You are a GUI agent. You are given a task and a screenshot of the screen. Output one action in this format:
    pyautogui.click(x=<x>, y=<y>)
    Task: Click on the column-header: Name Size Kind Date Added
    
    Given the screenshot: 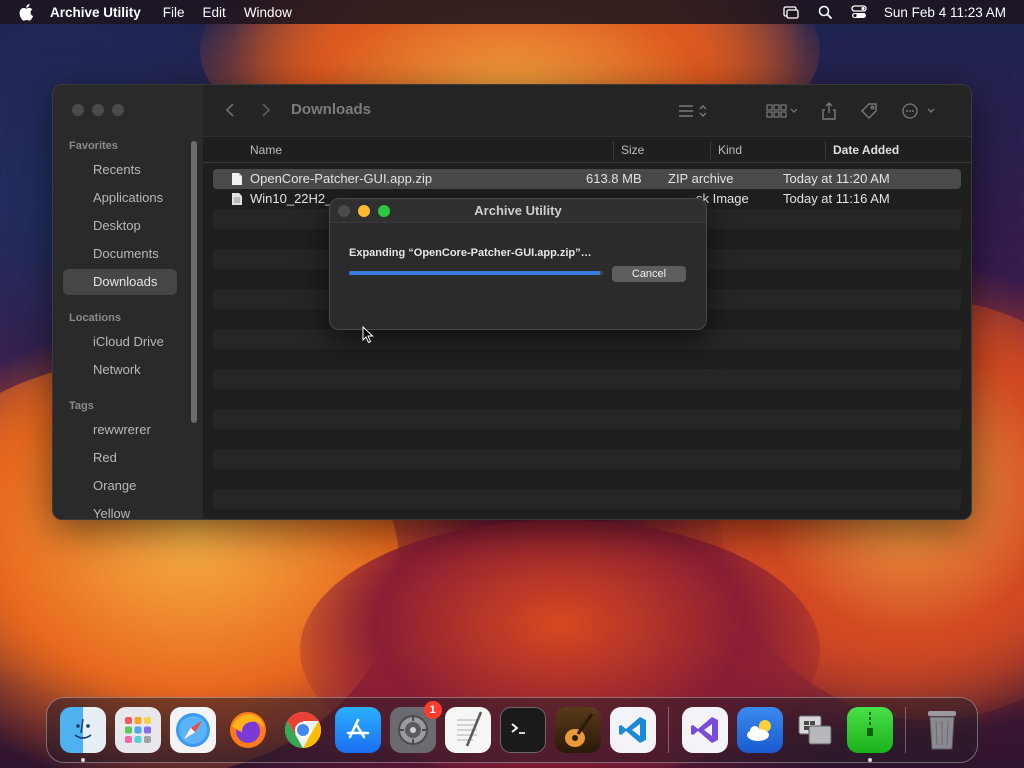 What is the action you would take?
    pyautogui.click(x=587, y=150)
    